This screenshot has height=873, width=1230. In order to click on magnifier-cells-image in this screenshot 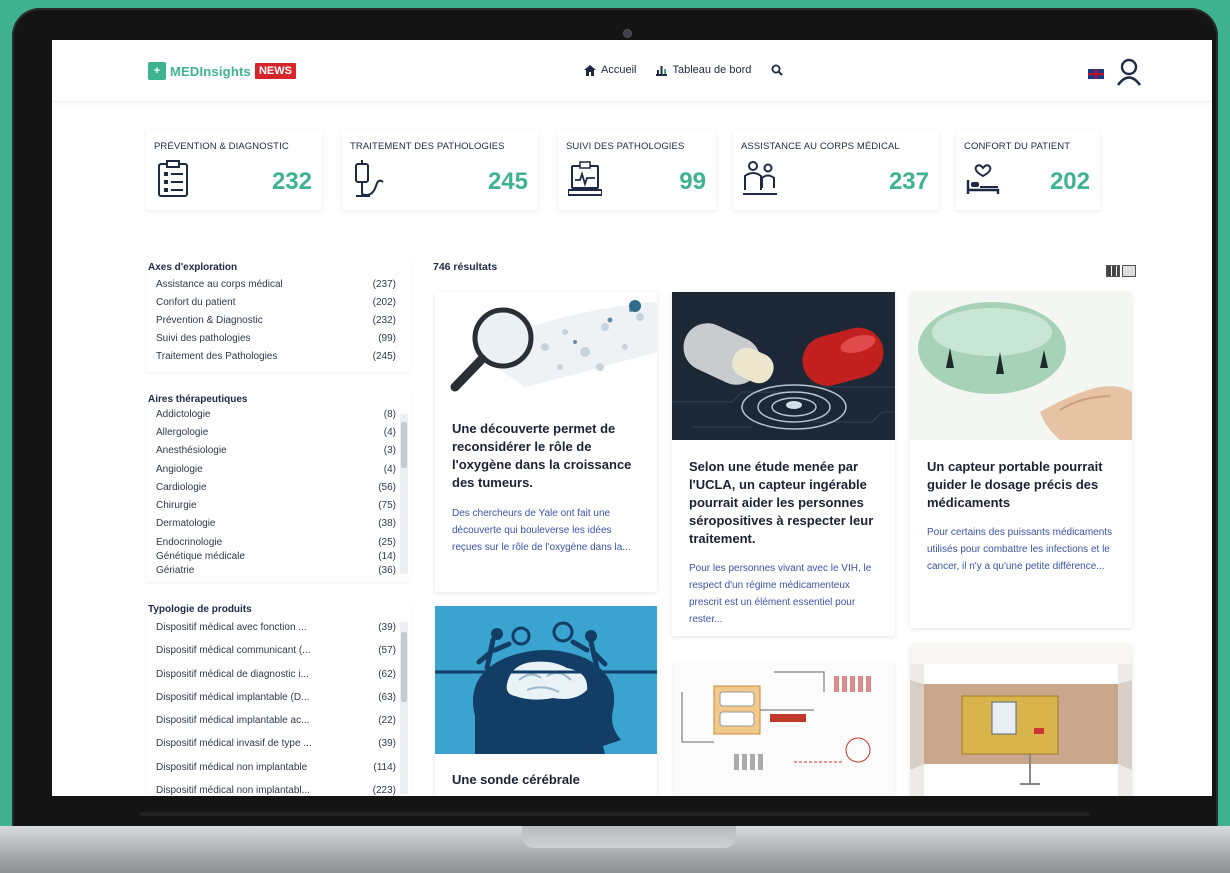, I will do `click(546, 351)`.